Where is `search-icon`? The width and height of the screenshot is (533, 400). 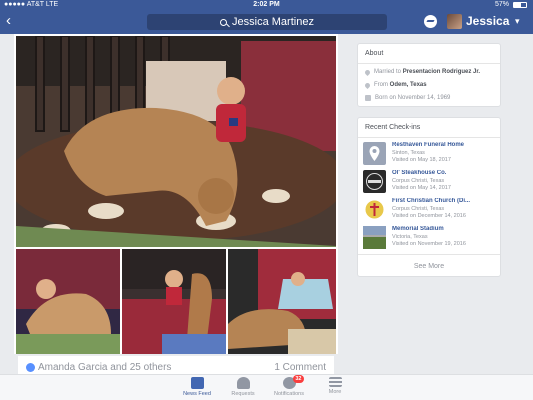
search-icon is located at coordinates (224, 22).